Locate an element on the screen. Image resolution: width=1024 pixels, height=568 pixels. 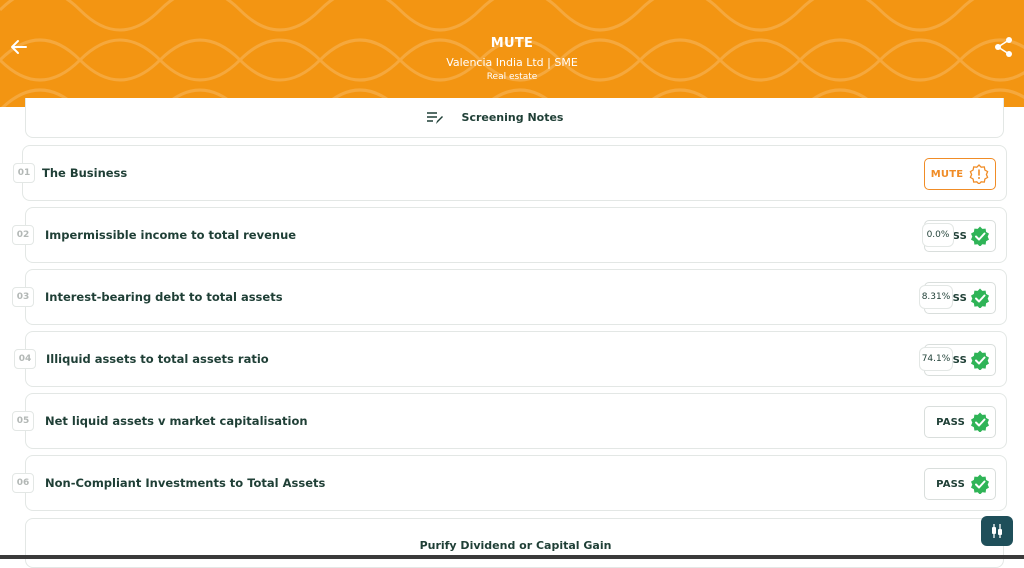
row-number: 03 is located at coordinates (23, 297).